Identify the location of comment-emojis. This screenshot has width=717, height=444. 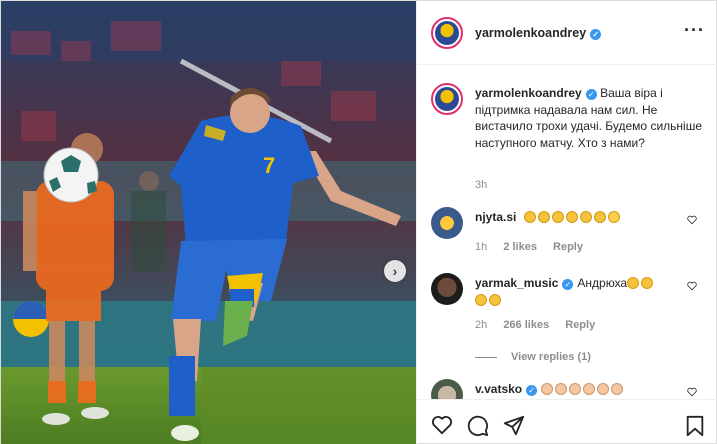
(572, 217).